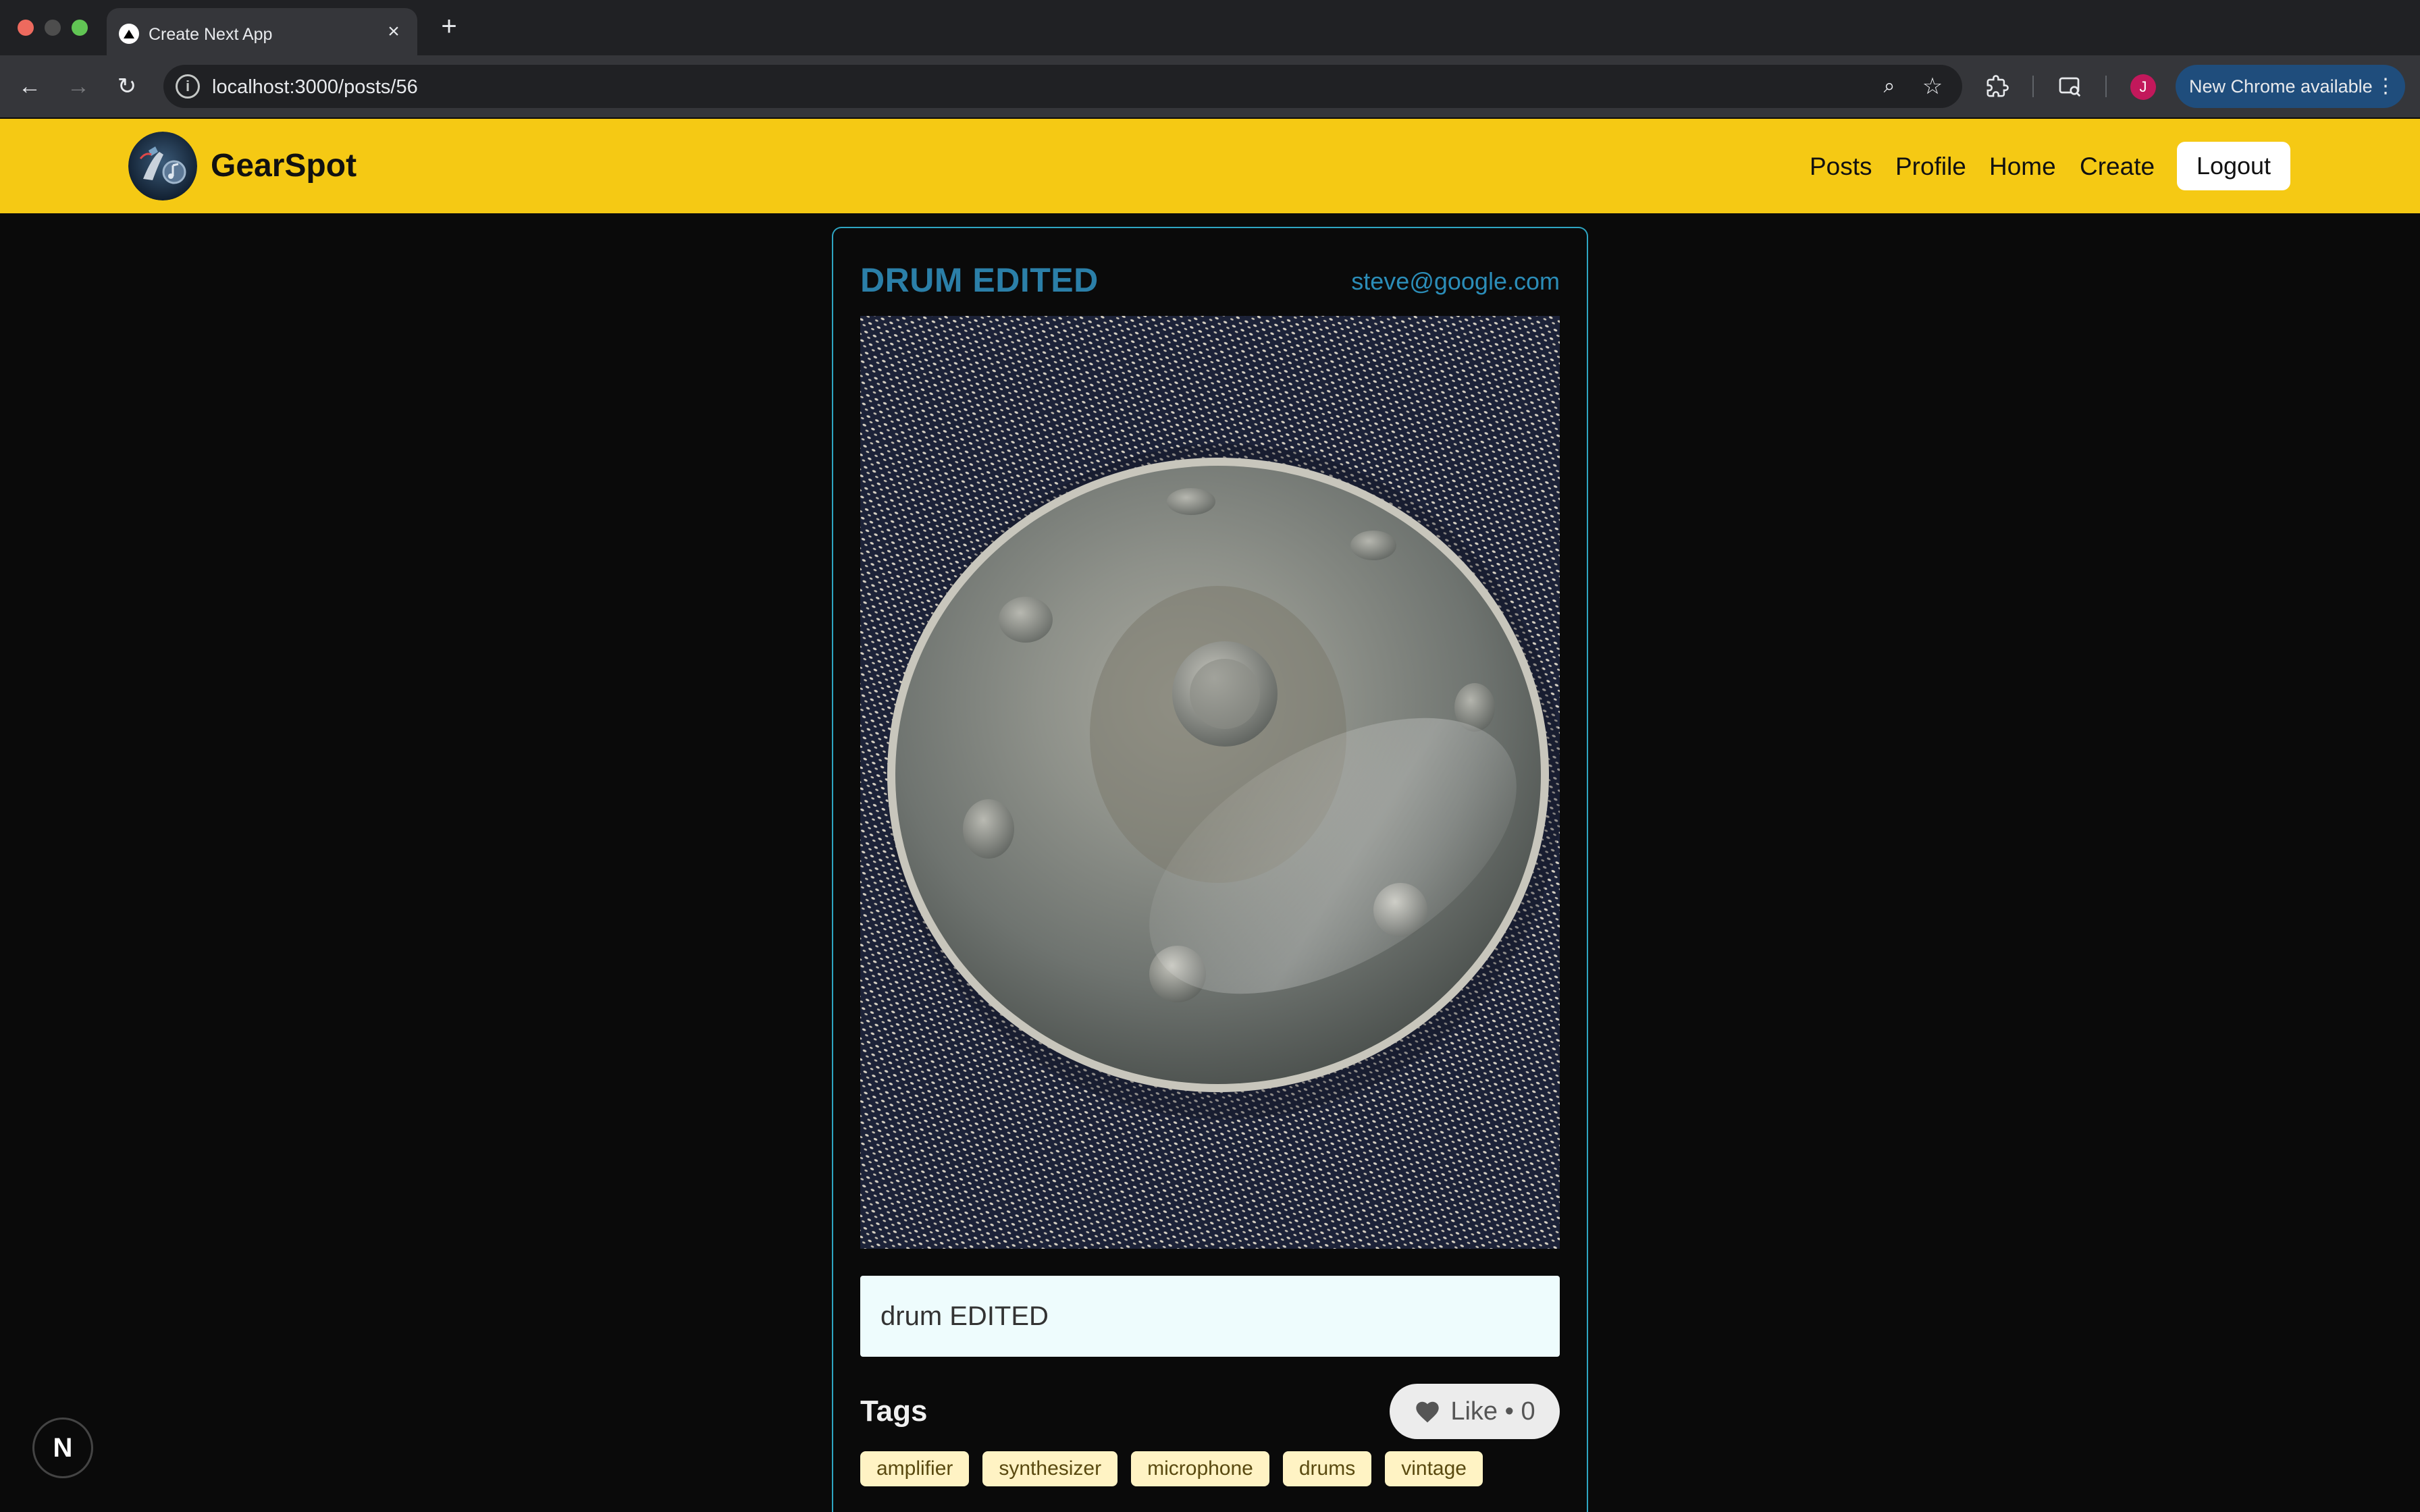 This screenshot has width=2420, height=1512. I want to click on nav-profile-link: Profile, so click(1930, 167).